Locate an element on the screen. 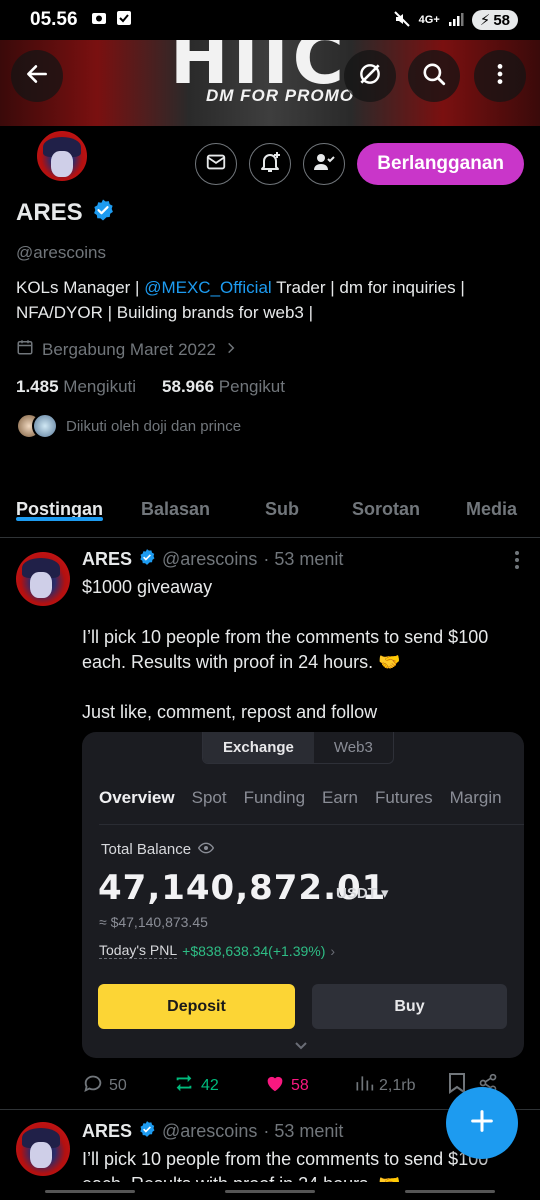 This screenshot has height=1200, width=540. mute-icon is located at coordinates (402, 20).